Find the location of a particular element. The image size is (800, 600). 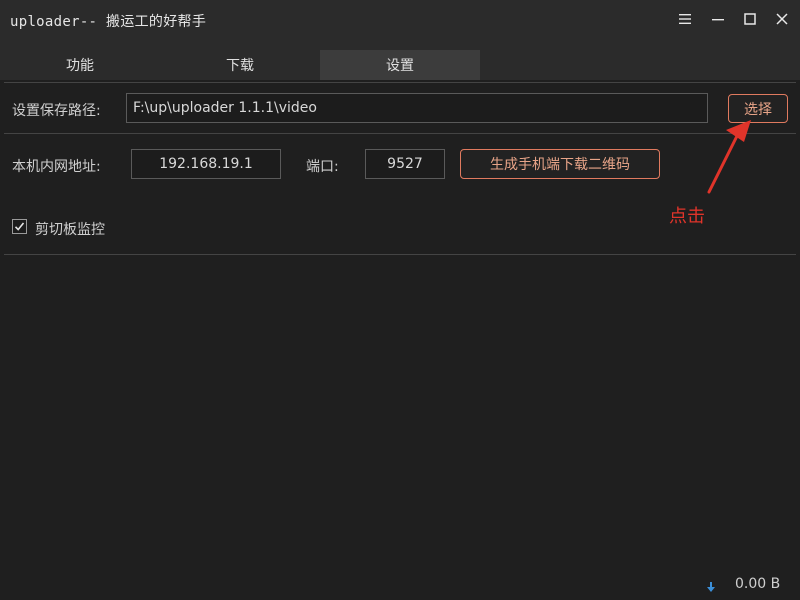

minimize-icon is located at coordinates (718, 19).